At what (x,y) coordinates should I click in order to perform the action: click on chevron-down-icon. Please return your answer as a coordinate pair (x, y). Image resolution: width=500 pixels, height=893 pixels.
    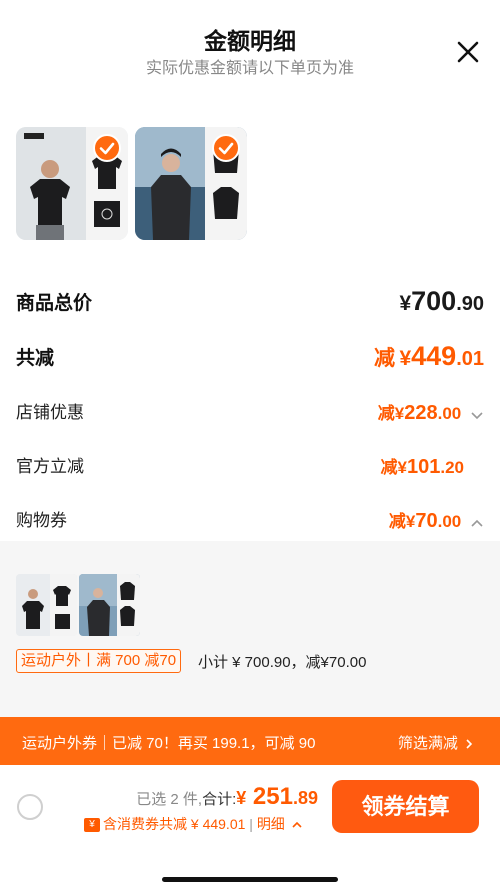
    Looking at the image, I should click on (477, 415).